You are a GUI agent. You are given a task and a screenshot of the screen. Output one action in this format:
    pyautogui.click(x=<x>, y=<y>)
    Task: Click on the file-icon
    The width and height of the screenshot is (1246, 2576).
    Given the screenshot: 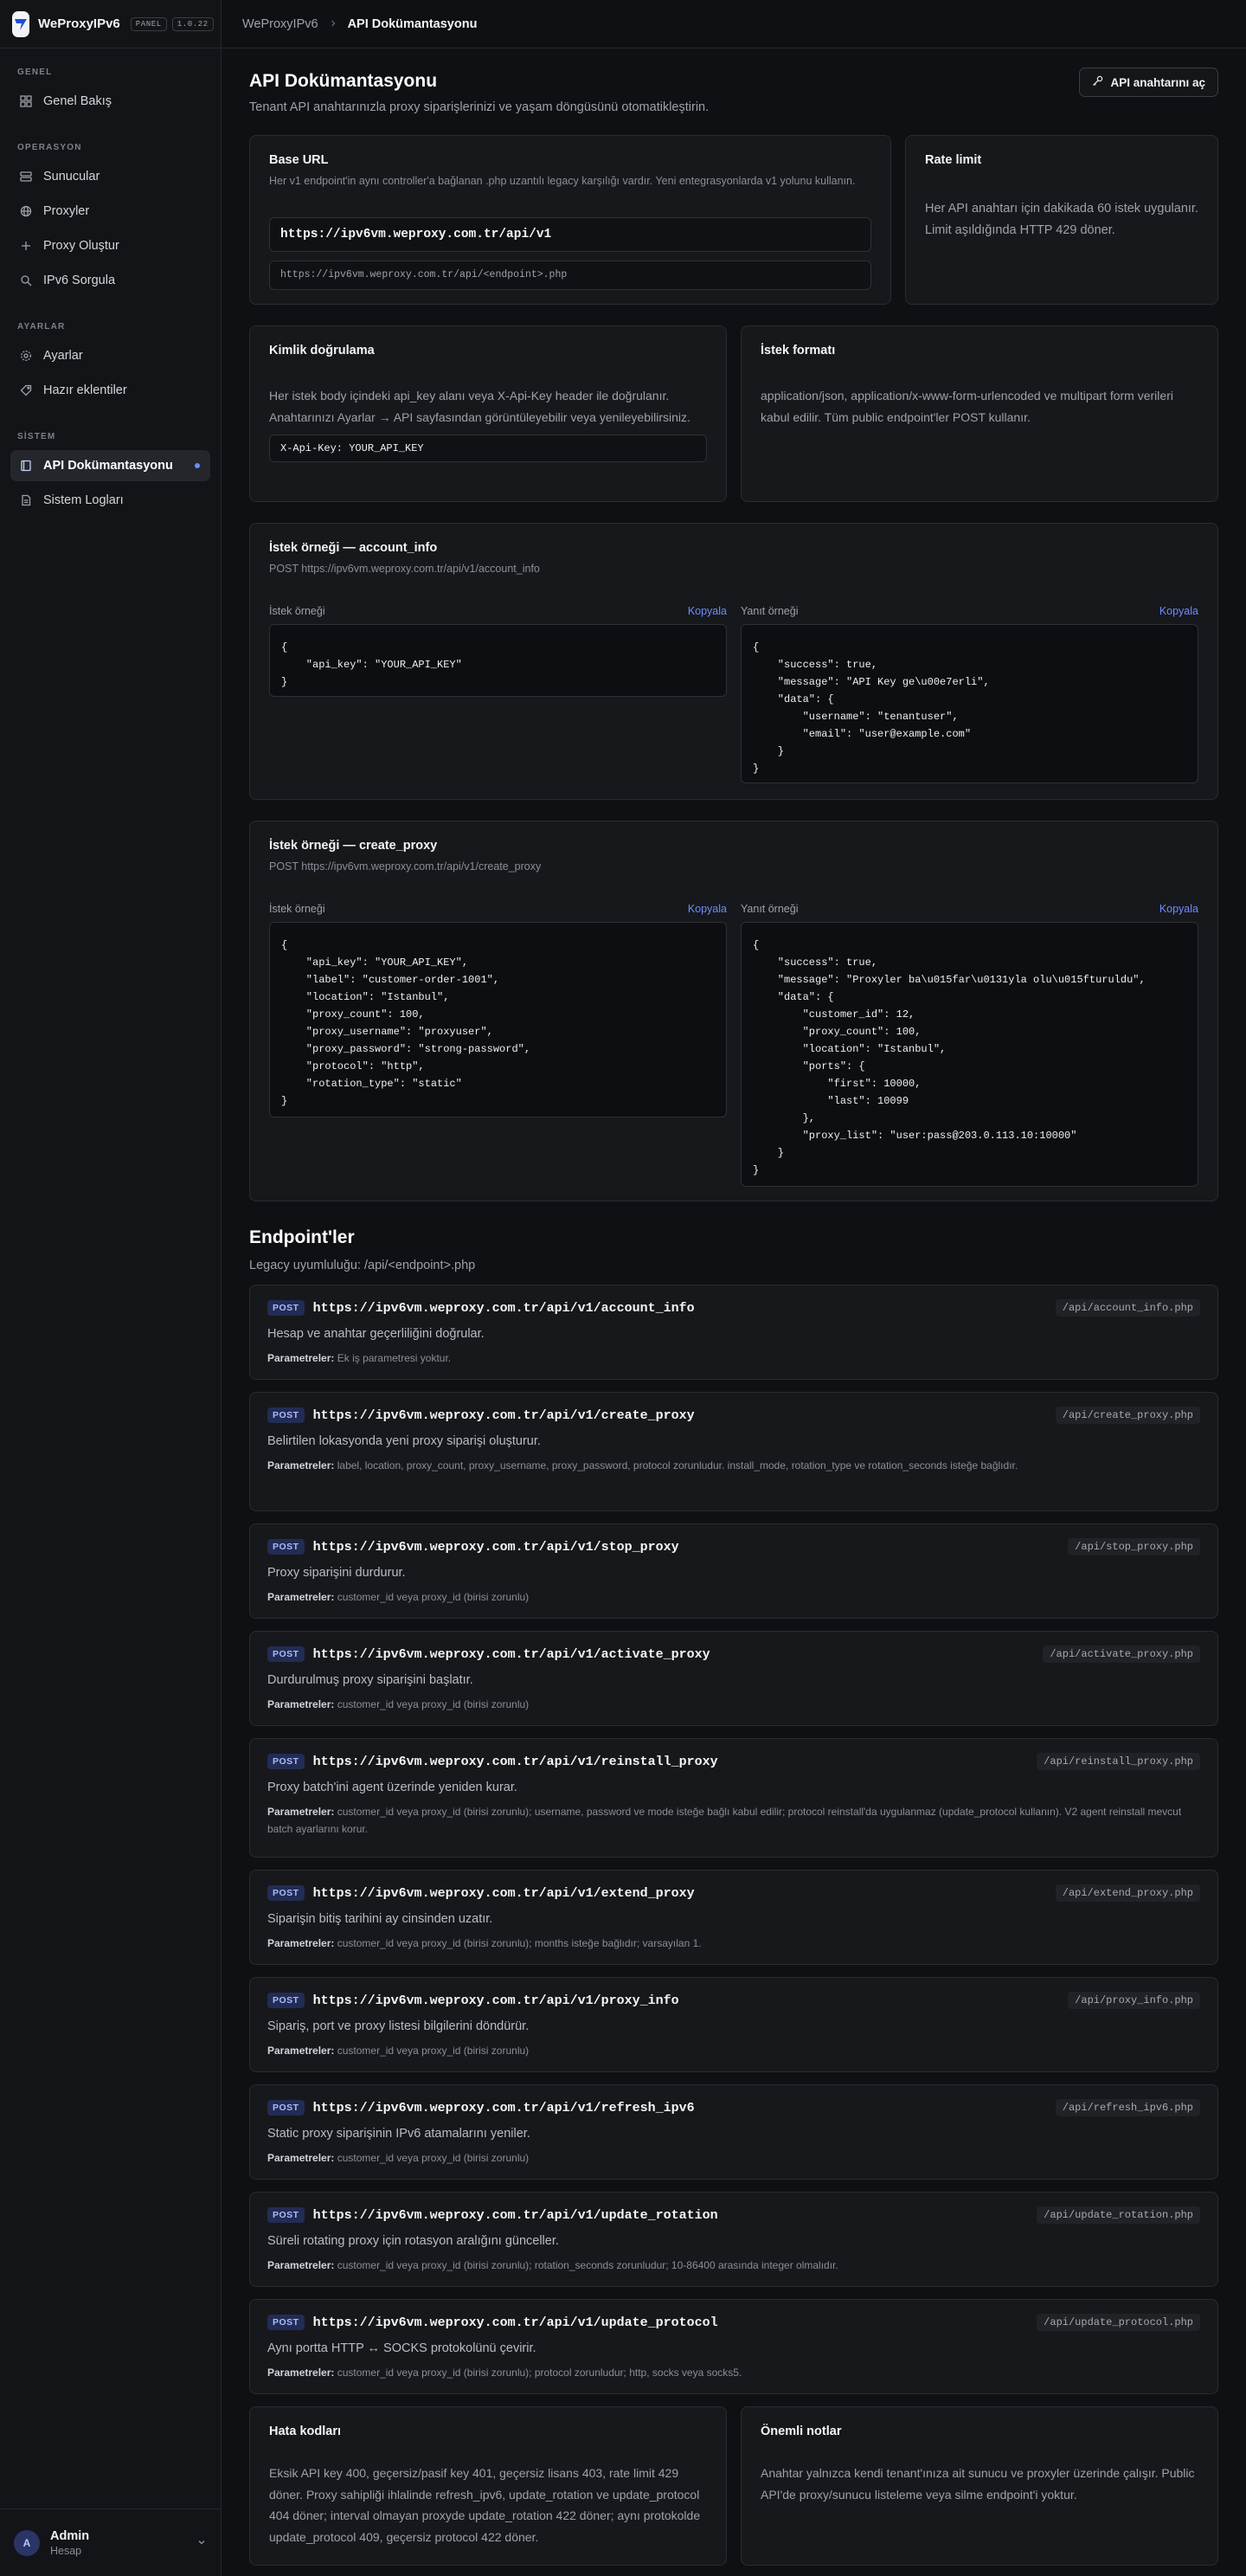 What is the action you would take?
    pyautogui.click(x=26, y=500)
    